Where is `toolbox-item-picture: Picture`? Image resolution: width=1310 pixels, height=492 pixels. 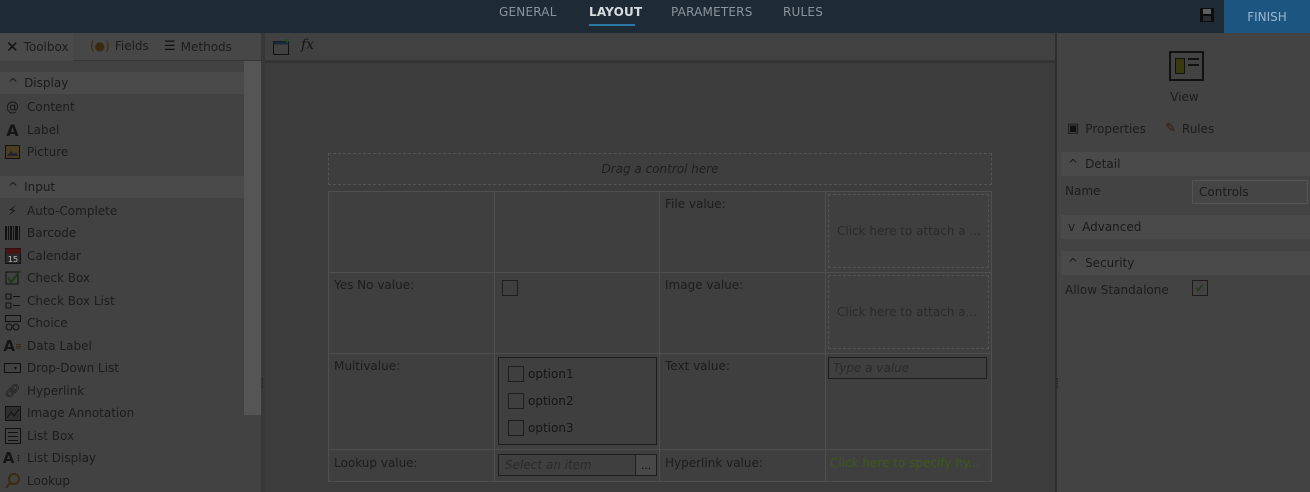
toolbox-item-picture: Picture is located at coordinates (36, 152).